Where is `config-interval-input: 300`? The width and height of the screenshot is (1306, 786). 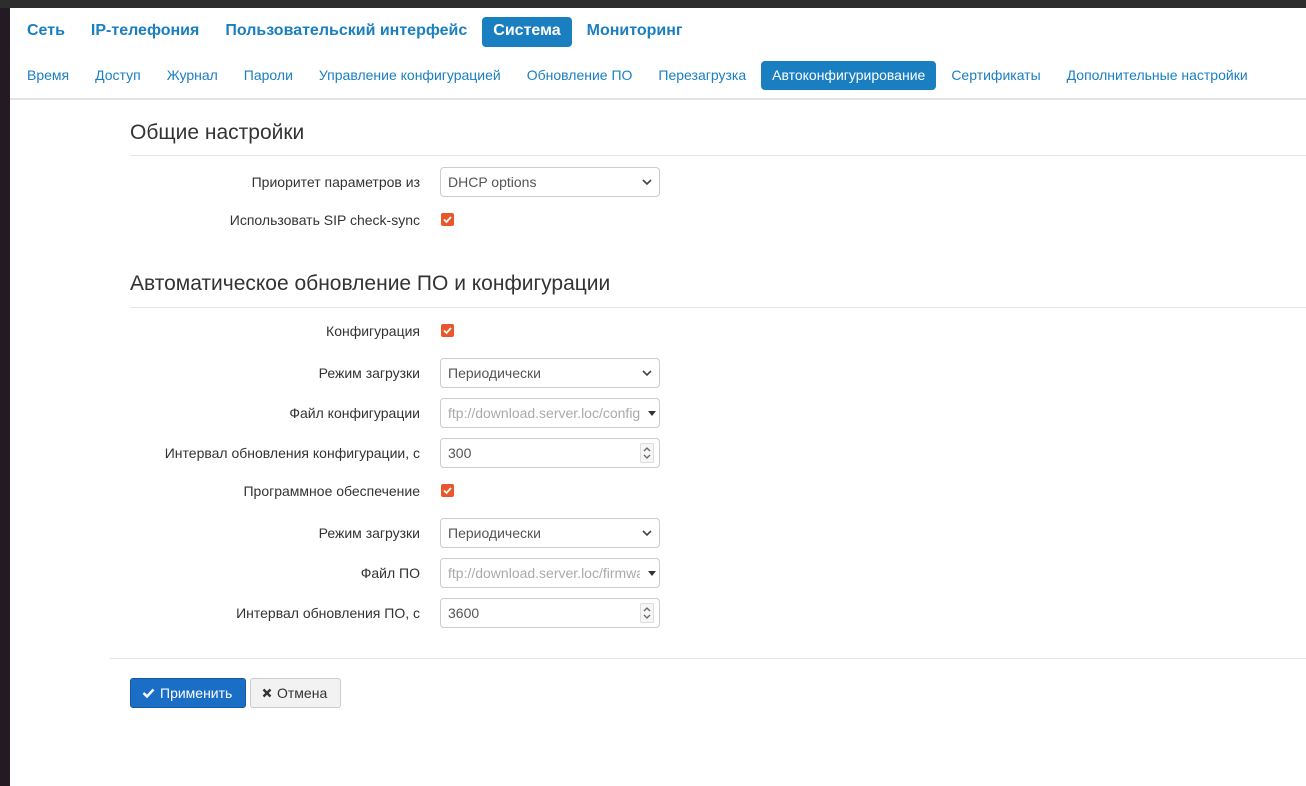 config-interval-input: 300 is located at coordinates (550, 453).